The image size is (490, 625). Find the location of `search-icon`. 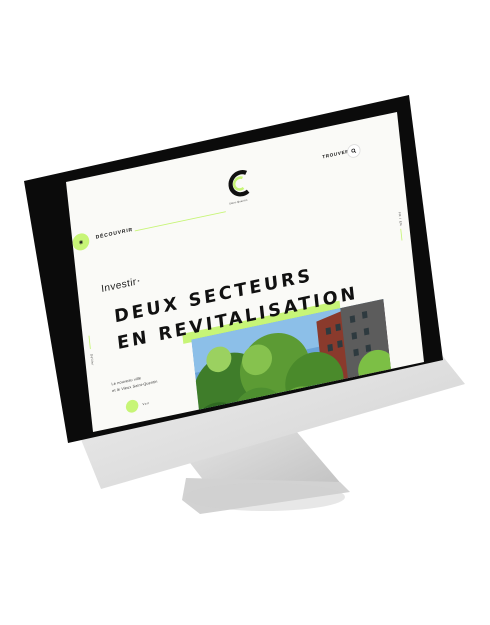

search-icon is located at coordinates (354, 150).